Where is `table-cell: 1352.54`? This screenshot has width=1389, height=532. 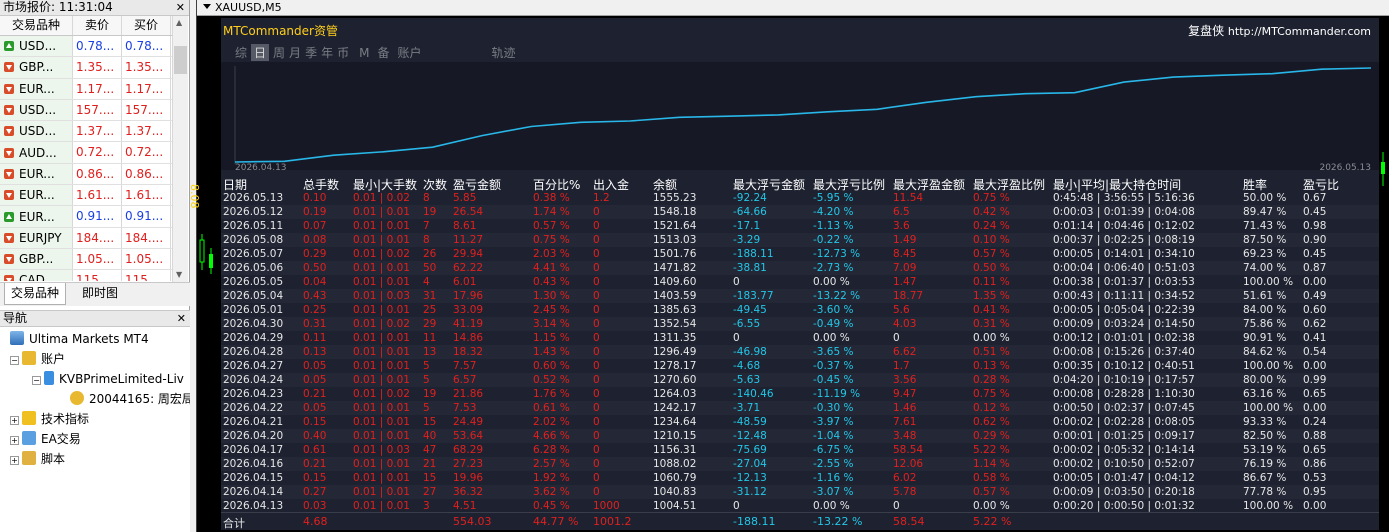 table-cell: 1352.54 is located at coordinates (675, 324).